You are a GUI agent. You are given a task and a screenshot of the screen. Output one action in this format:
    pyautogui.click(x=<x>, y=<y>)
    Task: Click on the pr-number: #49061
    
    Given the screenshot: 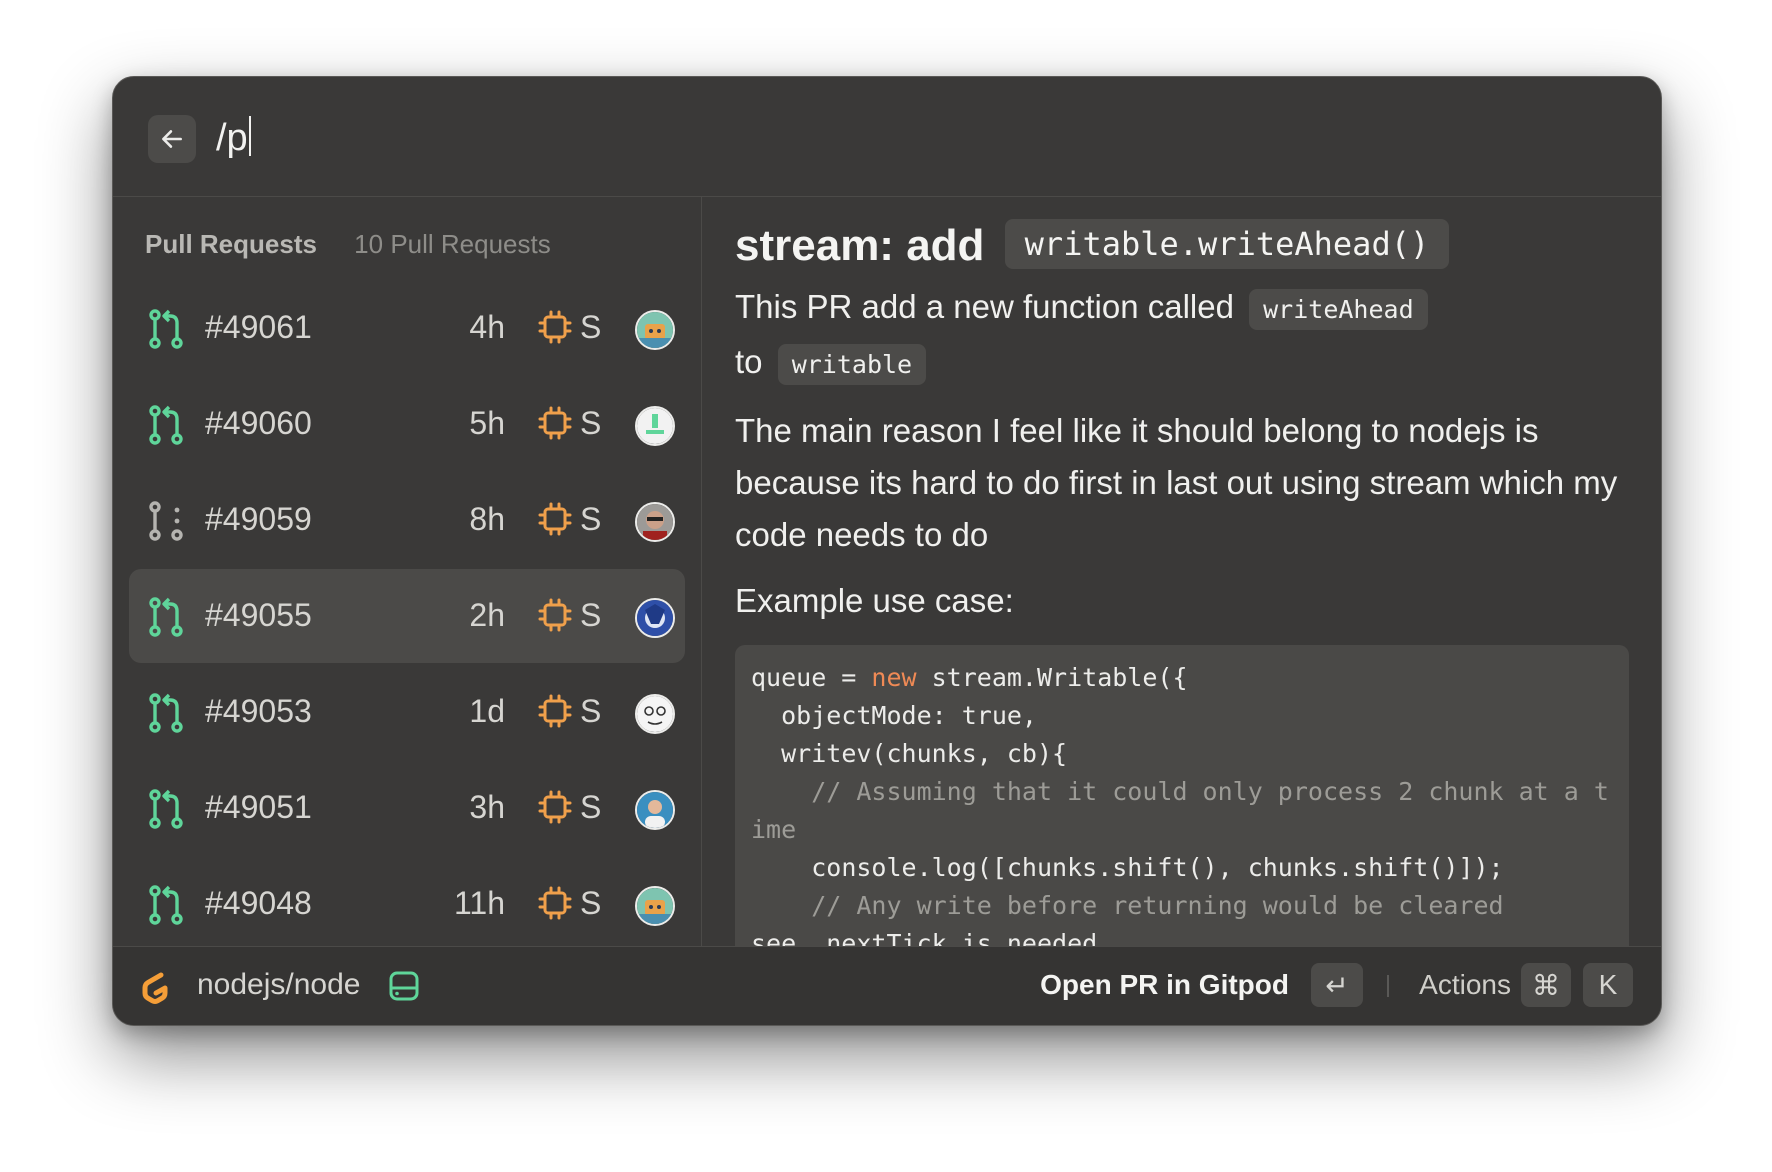 What is the action you would take?
    pyautogui.click(x=258, y=327)
    